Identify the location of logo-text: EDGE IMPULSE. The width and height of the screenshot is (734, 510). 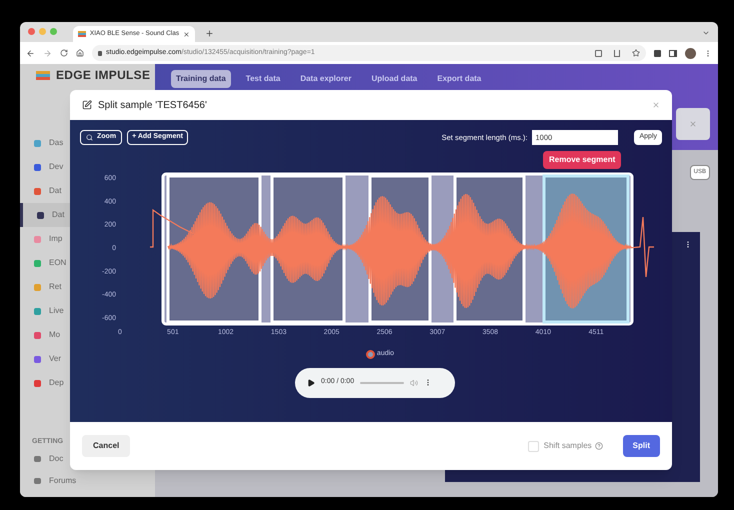
(103, 75).